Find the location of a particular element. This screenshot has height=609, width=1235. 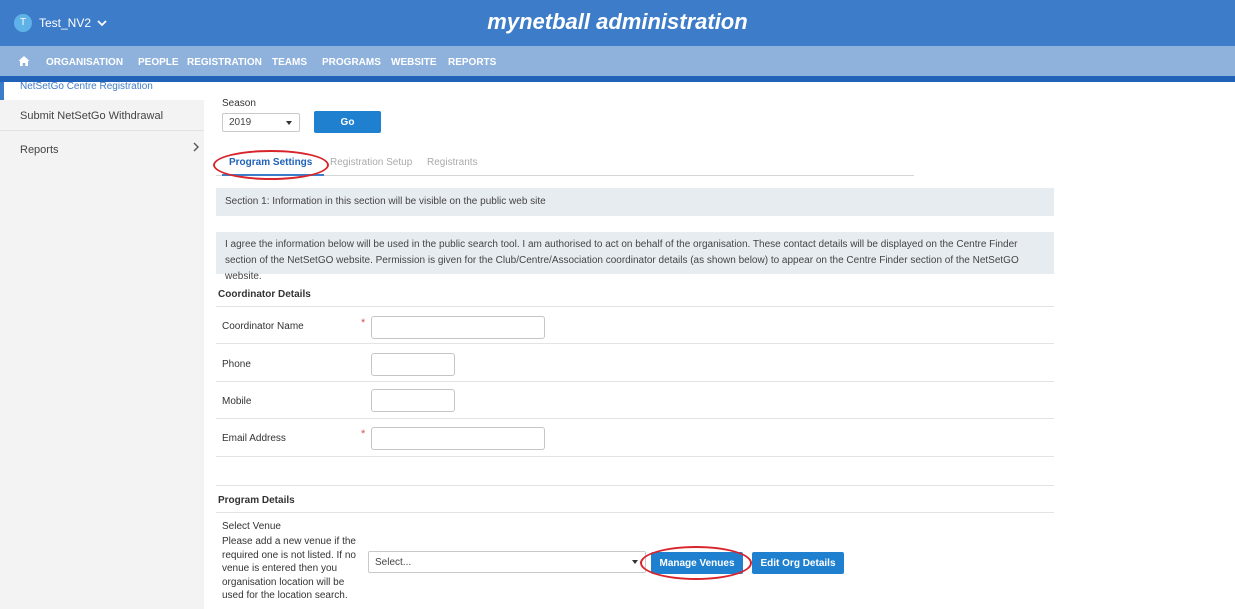

phone-label: Phone is located at coordinates (236, 364).